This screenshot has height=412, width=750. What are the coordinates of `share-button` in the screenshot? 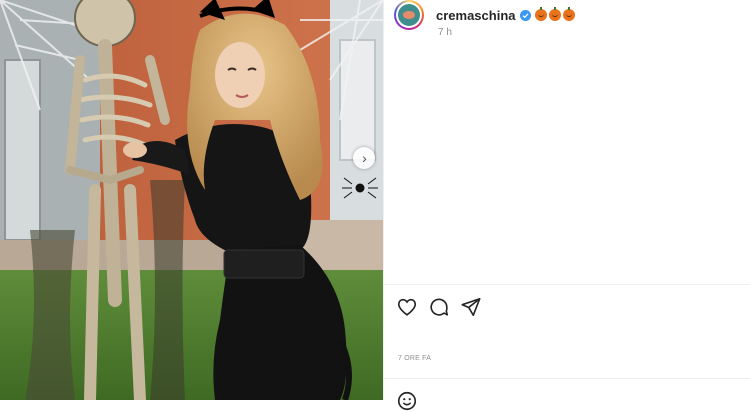 It's located at (471, 307).